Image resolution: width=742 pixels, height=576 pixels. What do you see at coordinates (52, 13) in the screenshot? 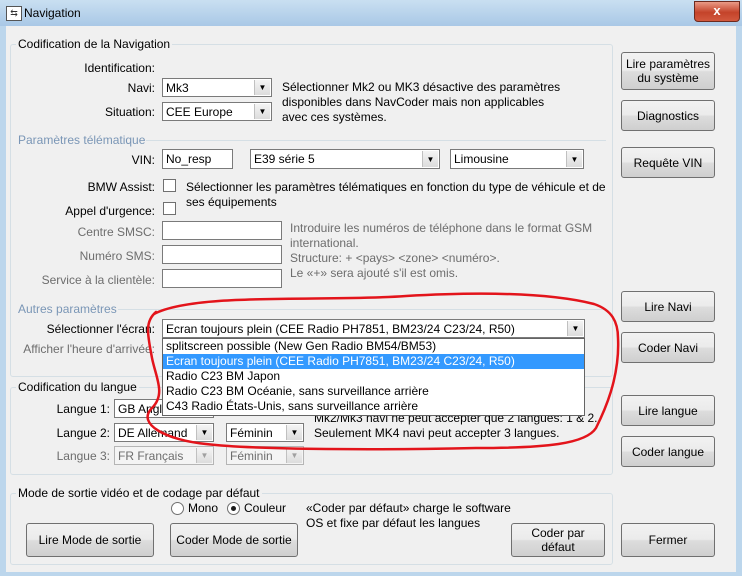
I see `window-title: Navigation` at bounding box center [52, 13].